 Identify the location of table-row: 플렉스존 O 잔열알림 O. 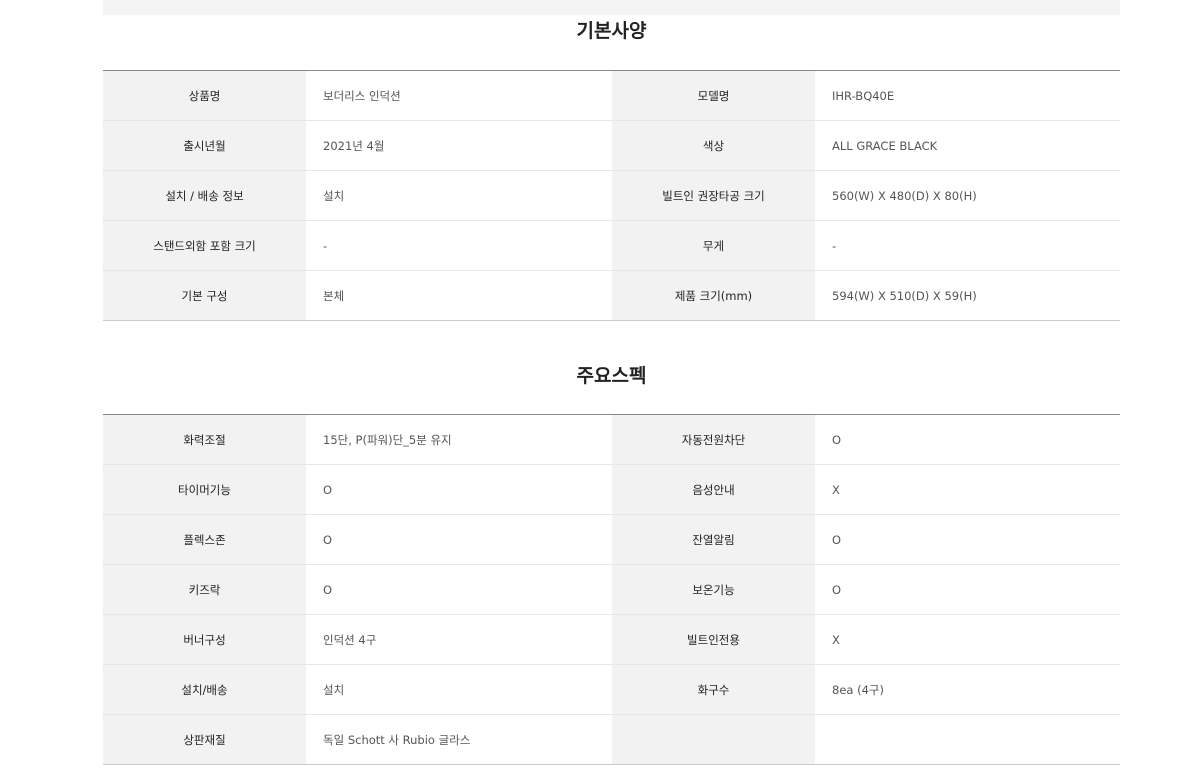
(611, 539).